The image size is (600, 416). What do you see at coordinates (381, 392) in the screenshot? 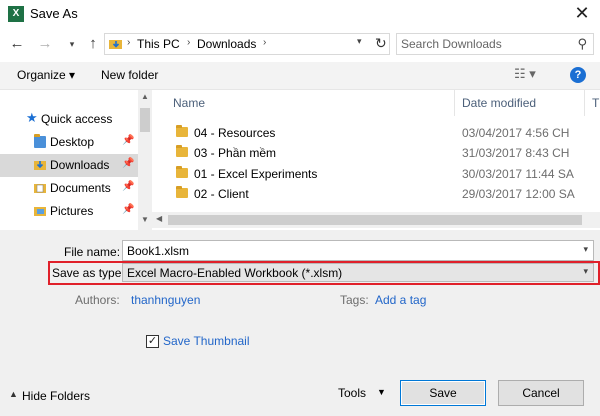
I see `tools-dropdown-icon: ▼` at bounding box center [381, 392].